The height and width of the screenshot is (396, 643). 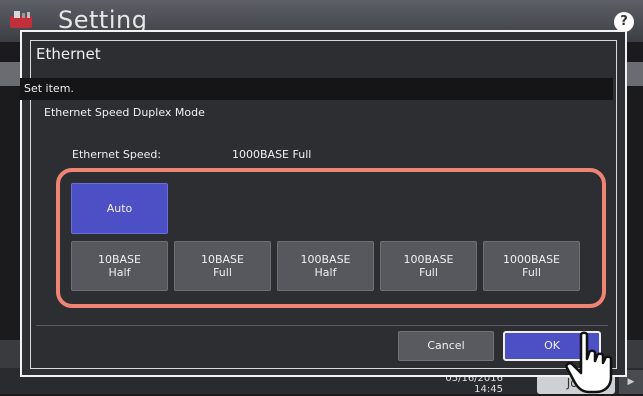 I want to click on message-bar, so click(x=316, y=89).